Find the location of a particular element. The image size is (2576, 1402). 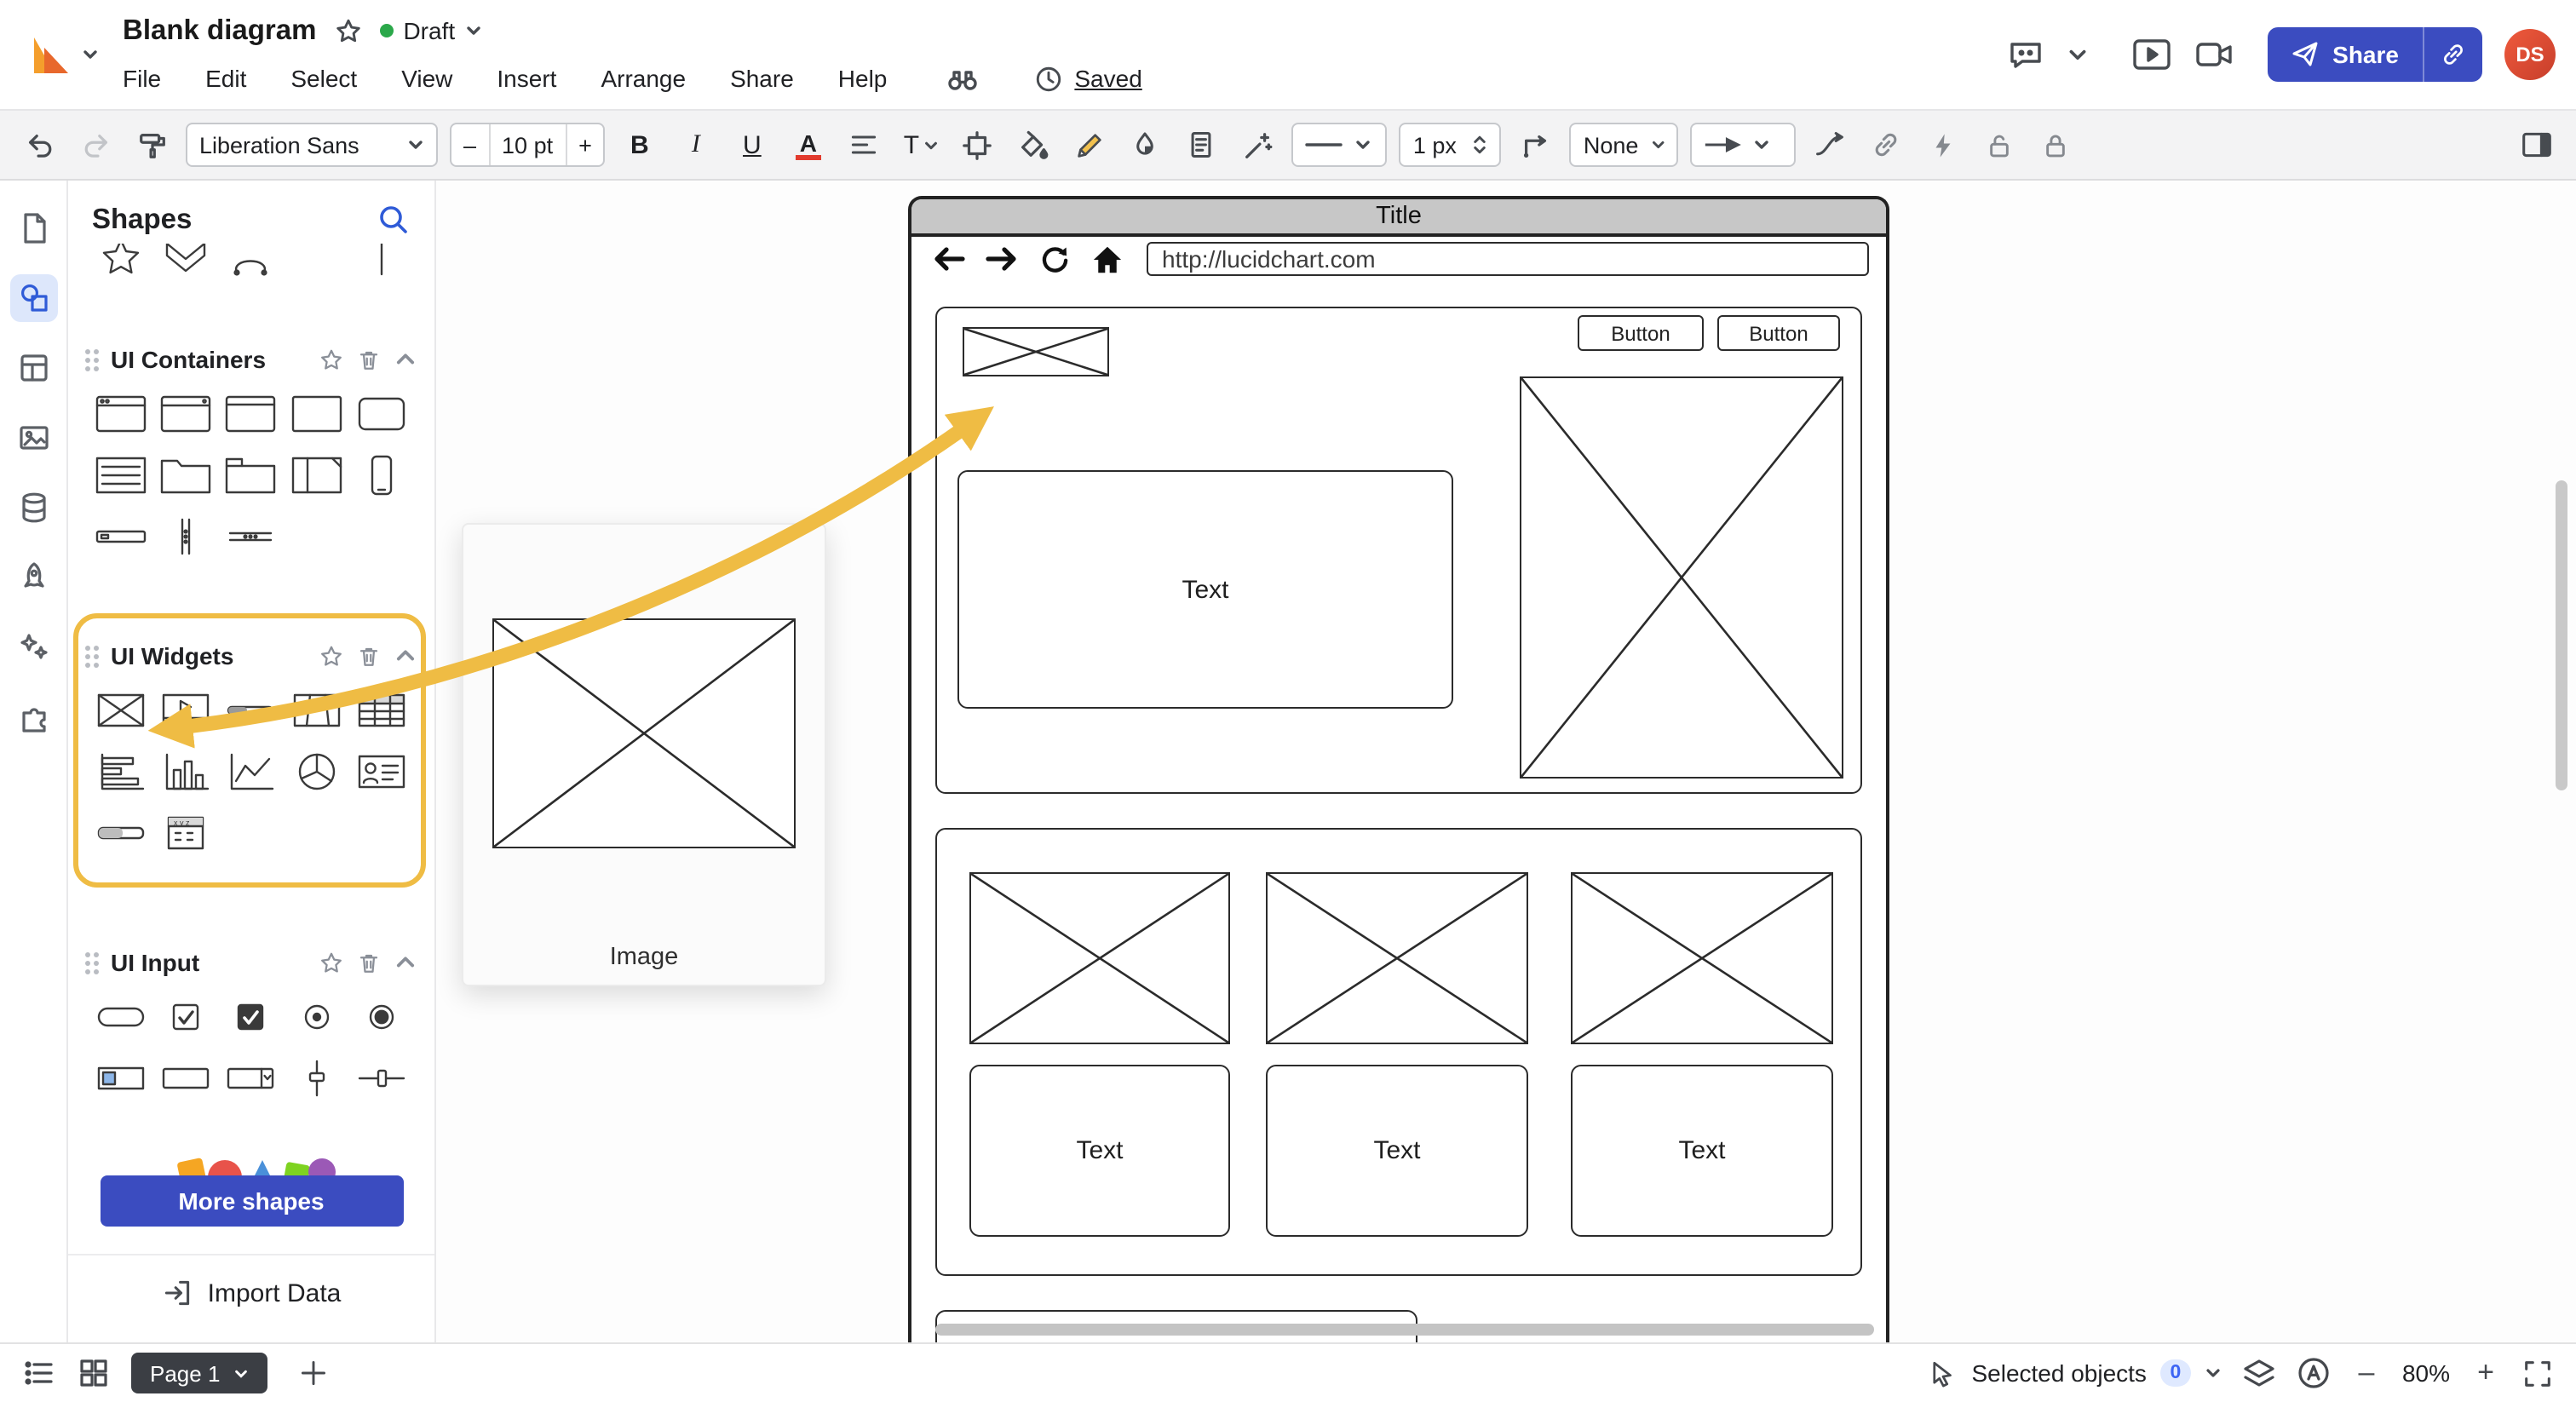

shape-horizontal-slider is located at coordinates (382, 1078).